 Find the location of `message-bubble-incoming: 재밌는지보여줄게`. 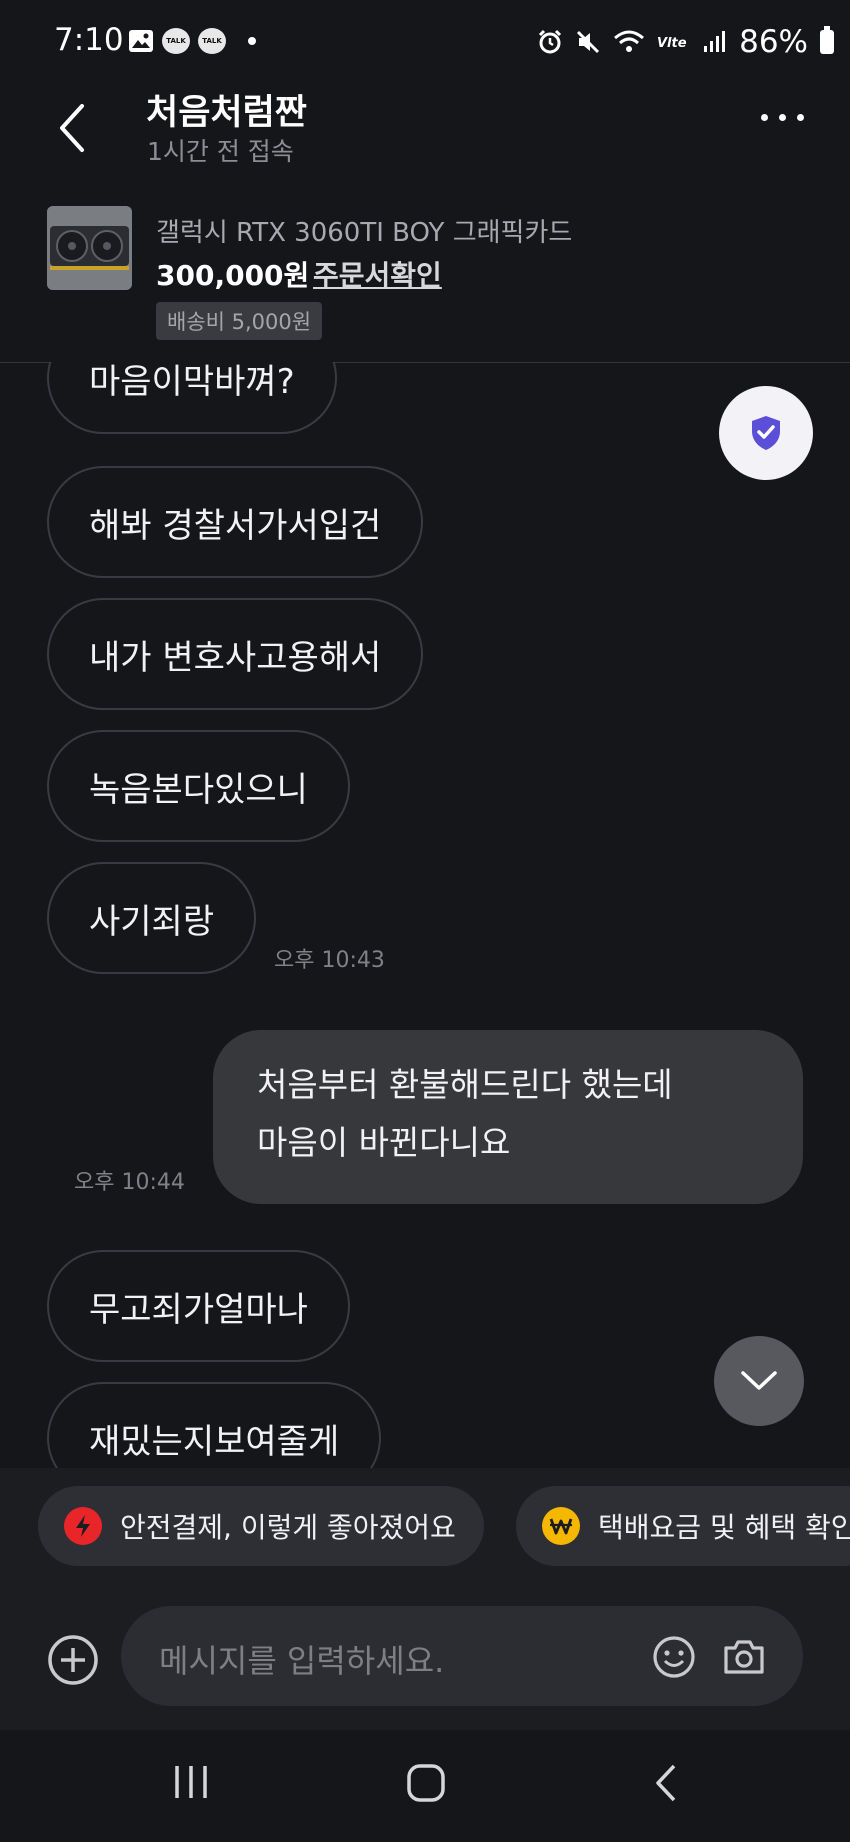

message-bubble-incoming: 재밌는지보여줄게 is located at coordinates (214, 1427).